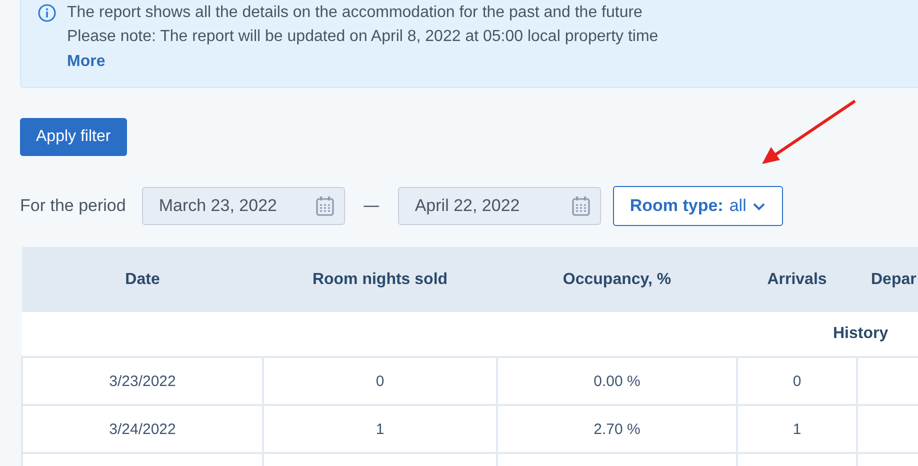  I want to click on table-cell: 2.70 %, so click(617, 429).